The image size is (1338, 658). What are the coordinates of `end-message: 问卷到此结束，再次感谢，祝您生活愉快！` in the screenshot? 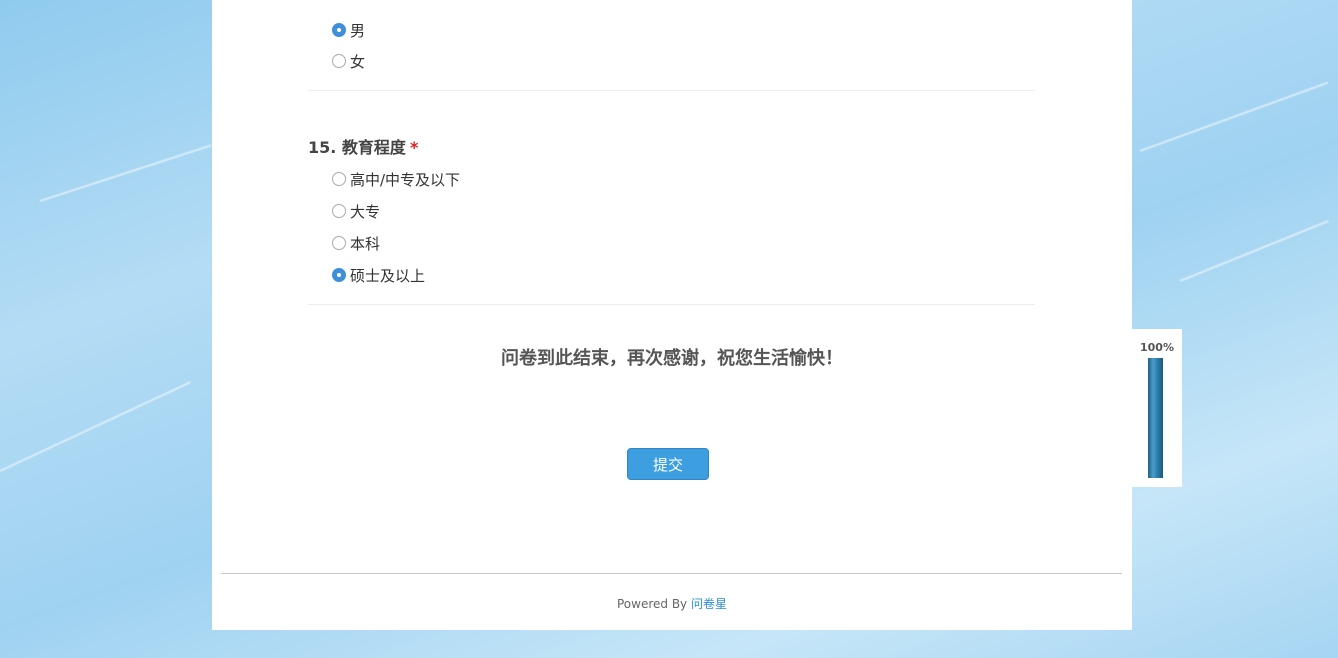 It's located at (672, 358).